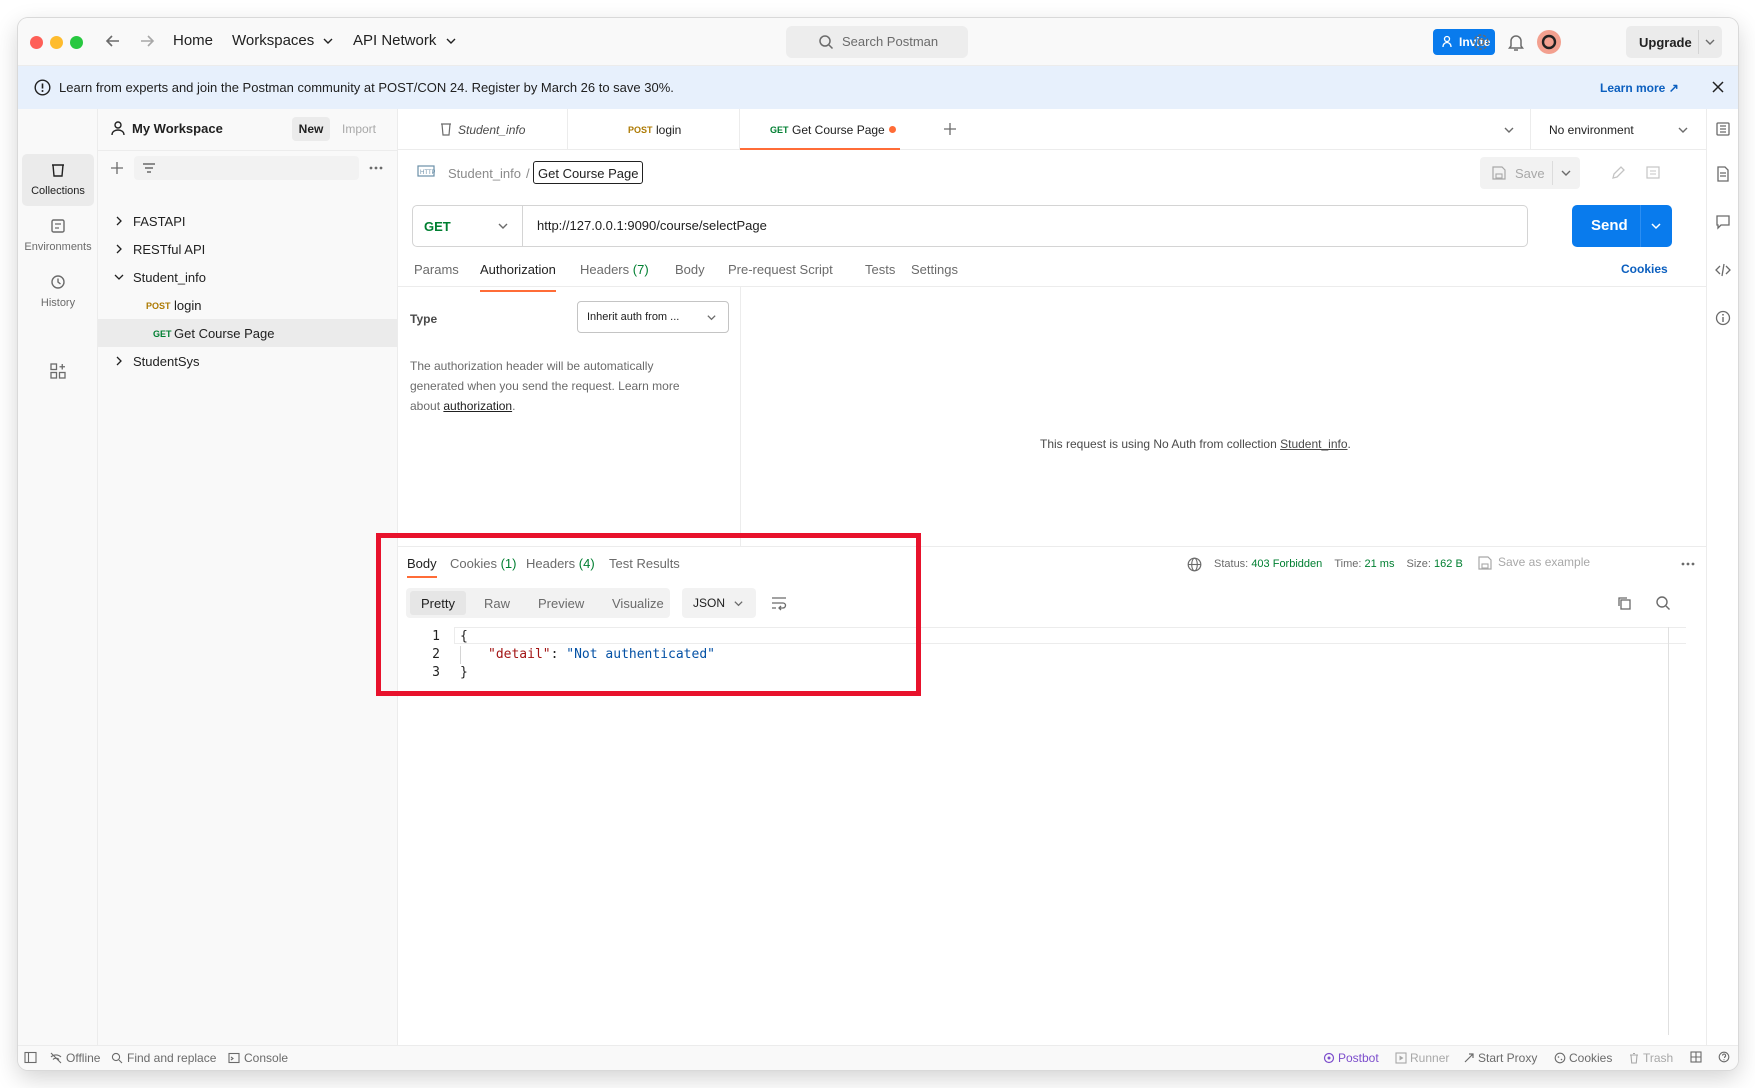  Describe the element at coordinates (1549, 42) in the screenshot. I see `avatar` at that location.